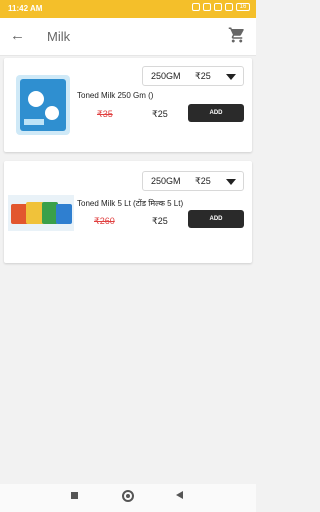  I want to click on wifi-icon, so click(229, 7).